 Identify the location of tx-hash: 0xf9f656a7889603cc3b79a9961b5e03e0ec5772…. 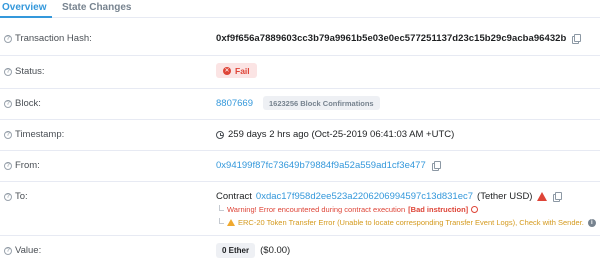
(391, 38).